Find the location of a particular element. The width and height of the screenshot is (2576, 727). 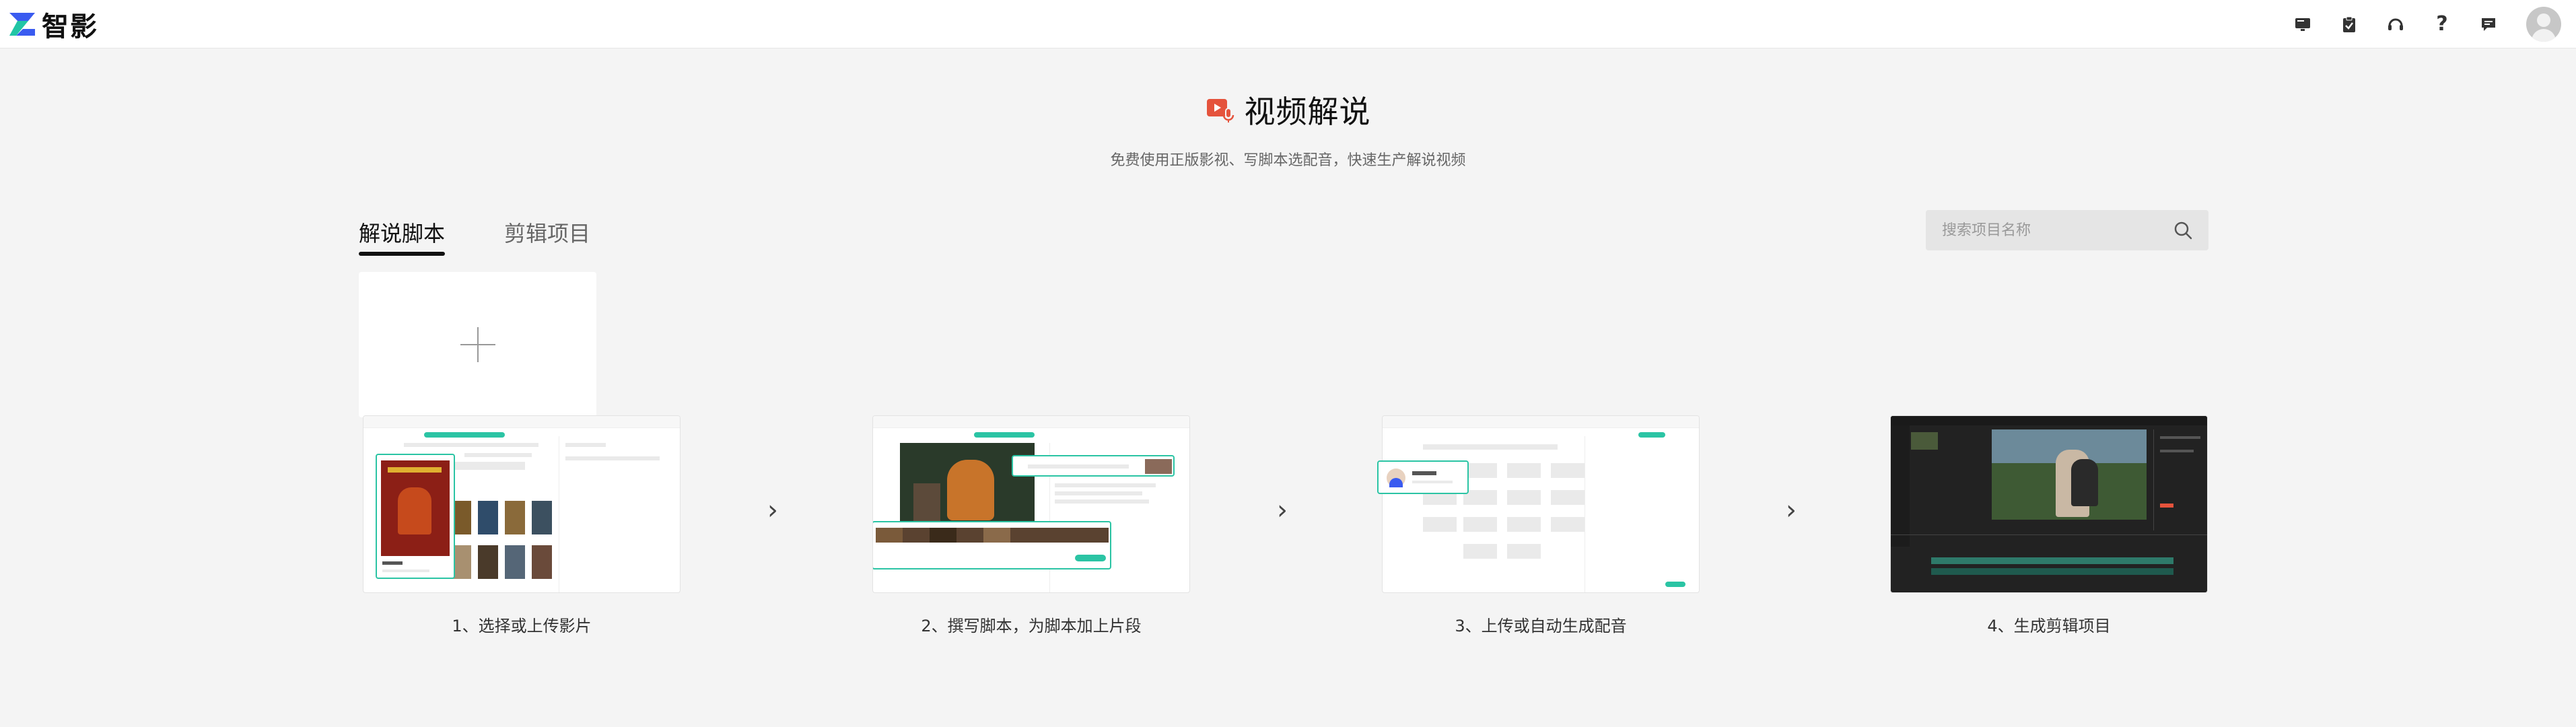

step-2-label: 2、撰写脚本，为脚本加上片段 is located at coordinates (1031, 626).